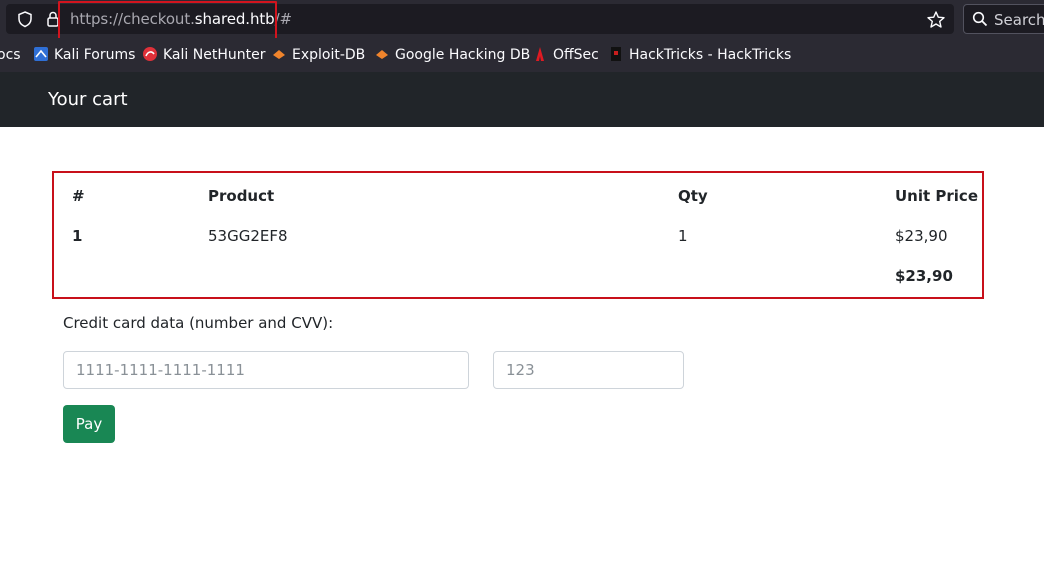  I want to click on bookmark-label: HackTricks - HackTricks, so click(710, 55).